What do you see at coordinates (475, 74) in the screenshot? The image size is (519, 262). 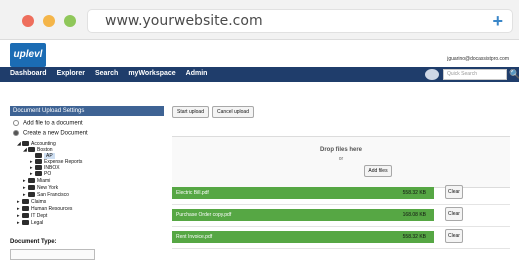 I see `quick-search-input: Quick Search` at bounding box center [475, 74].